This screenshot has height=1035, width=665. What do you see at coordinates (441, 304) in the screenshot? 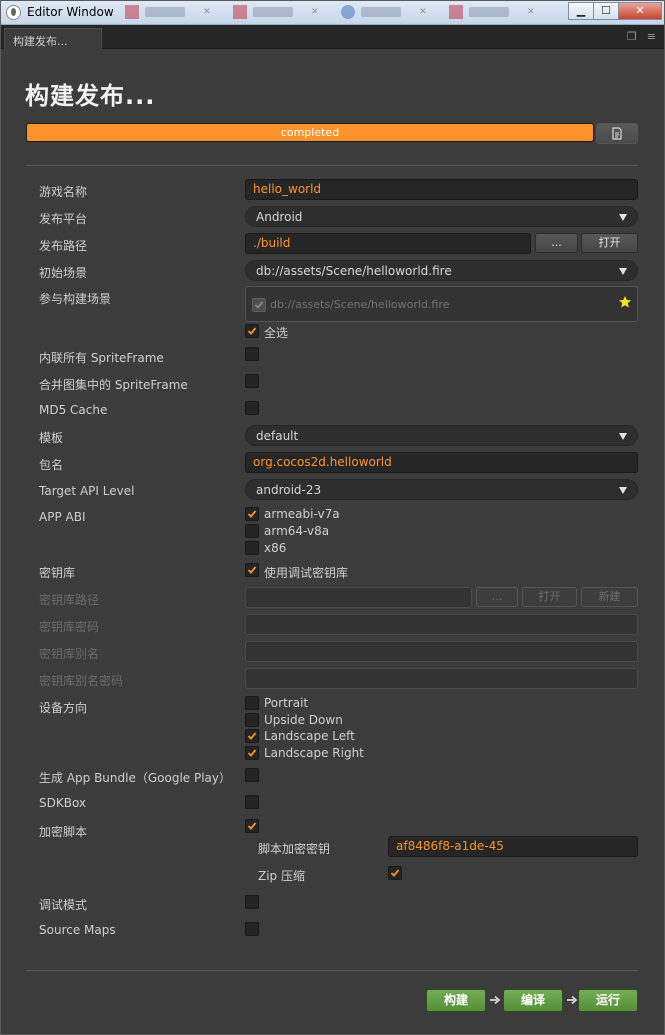
I see `included-scenes-list: db://assets/Scene/helloworld.fire` at bounding box center [441, 304].